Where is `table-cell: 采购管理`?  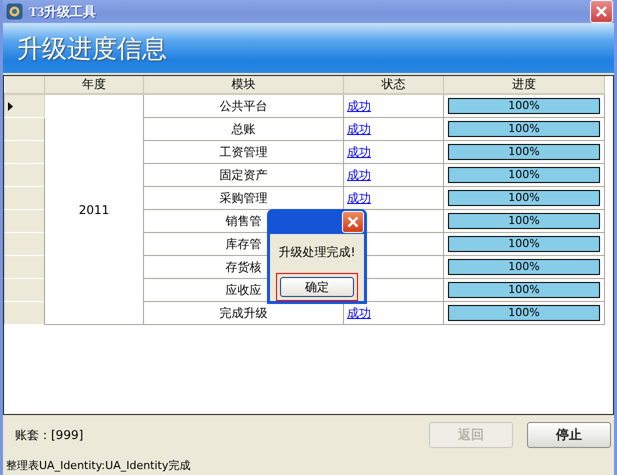
table-cell: 采购管理 is located at coordinates (244, 197).